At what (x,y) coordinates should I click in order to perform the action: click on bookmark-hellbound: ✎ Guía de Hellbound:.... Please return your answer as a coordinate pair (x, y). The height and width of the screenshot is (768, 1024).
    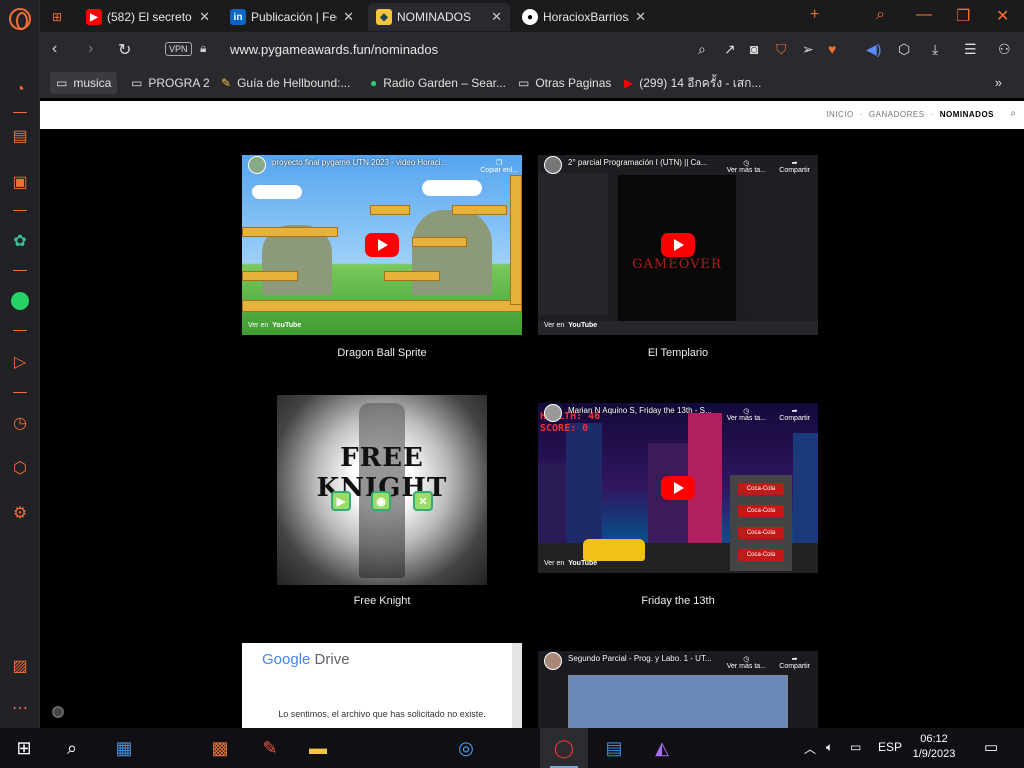
    Looking at the image, I should click on (285, 83).